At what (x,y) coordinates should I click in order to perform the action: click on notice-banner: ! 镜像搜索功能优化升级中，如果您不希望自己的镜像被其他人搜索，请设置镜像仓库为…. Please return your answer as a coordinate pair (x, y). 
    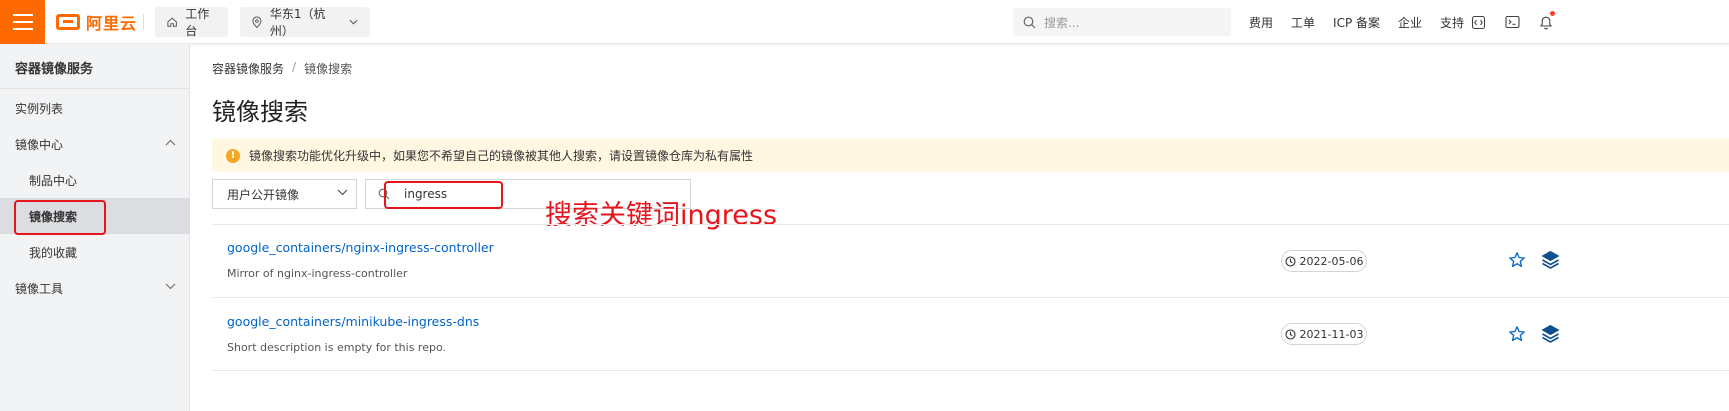
    Looking at the image, I should click on (970, 155).